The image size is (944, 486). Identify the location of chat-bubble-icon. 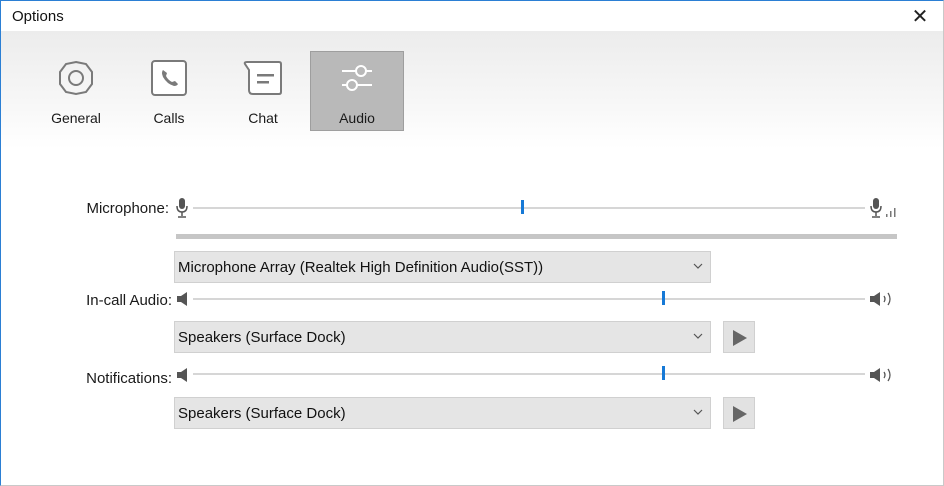
(262, 78).